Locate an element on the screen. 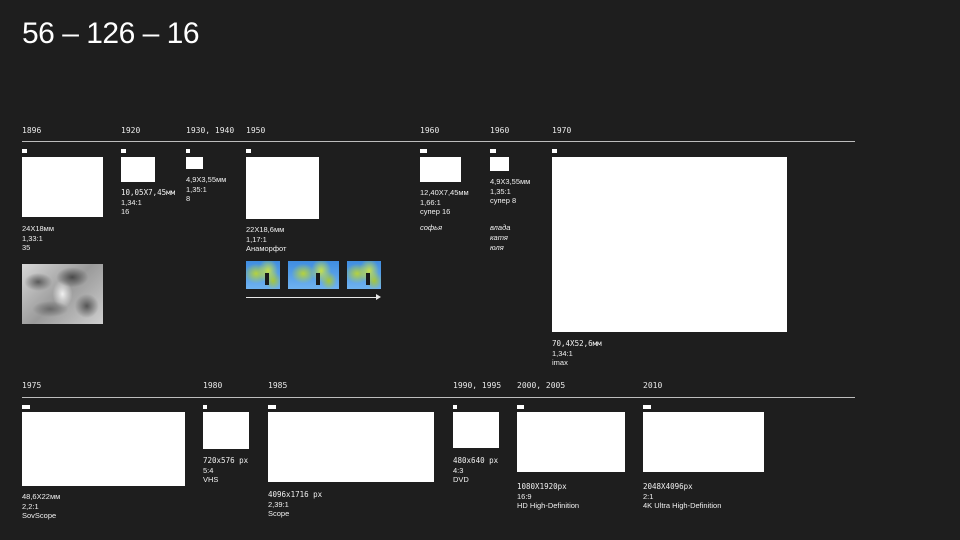 This screenshot has width=960, height=540. format-size: 480x640 px is located at coordinates (476, 460).